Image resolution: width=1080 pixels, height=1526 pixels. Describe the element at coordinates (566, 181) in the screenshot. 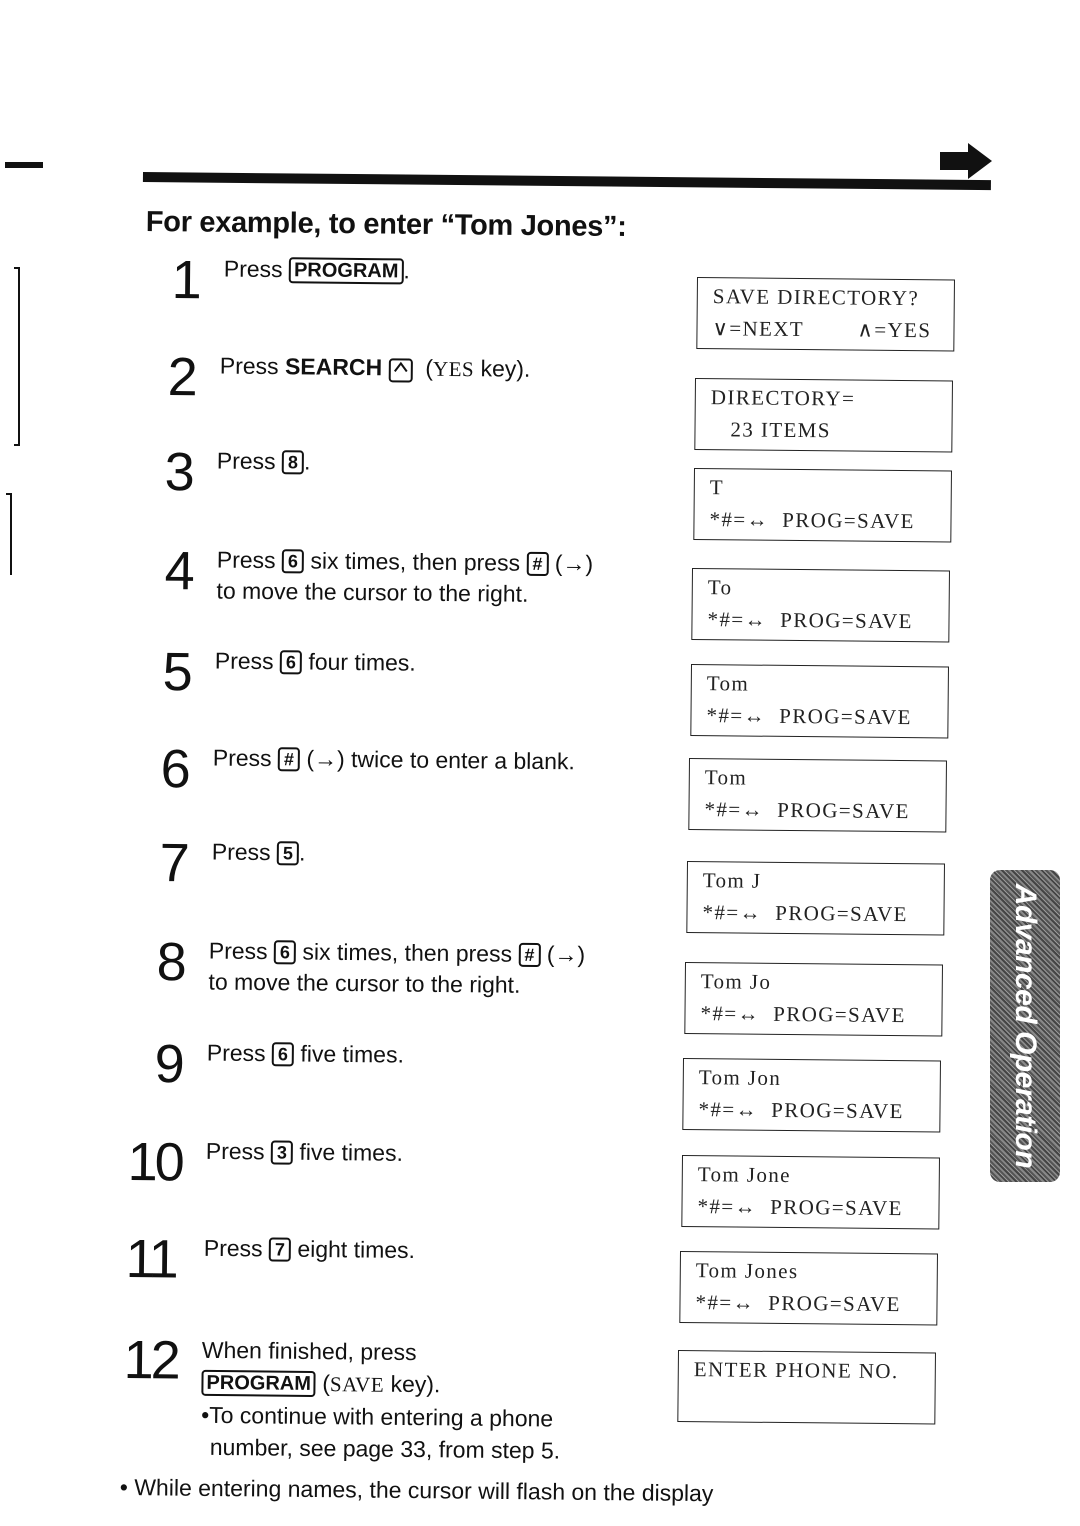

I see `section-rule` at that location.